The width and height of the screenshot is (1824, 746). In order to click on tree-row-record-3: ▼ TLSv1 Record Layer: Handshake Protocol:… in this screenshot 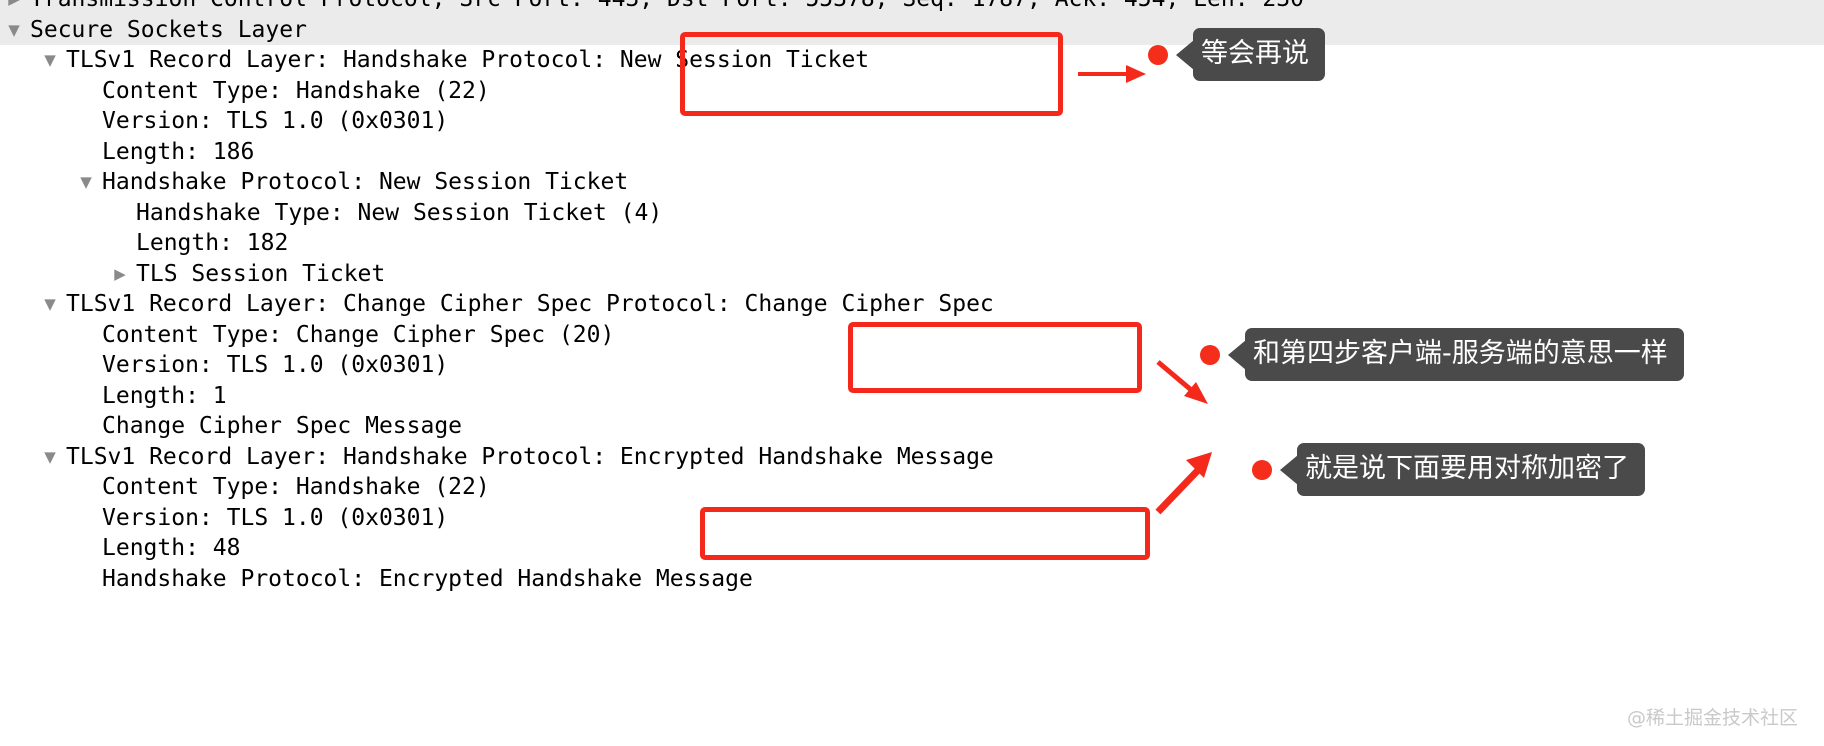, I will do `click(912, 457)`.